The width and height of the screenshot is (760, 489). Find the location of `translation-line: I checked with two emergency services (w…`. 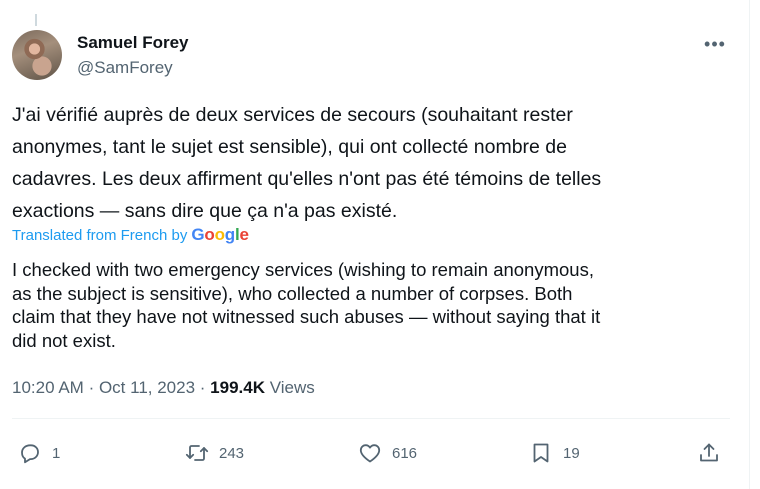

translation-line: I checked with two emergency services (w… is located at coordinates (303, 269).